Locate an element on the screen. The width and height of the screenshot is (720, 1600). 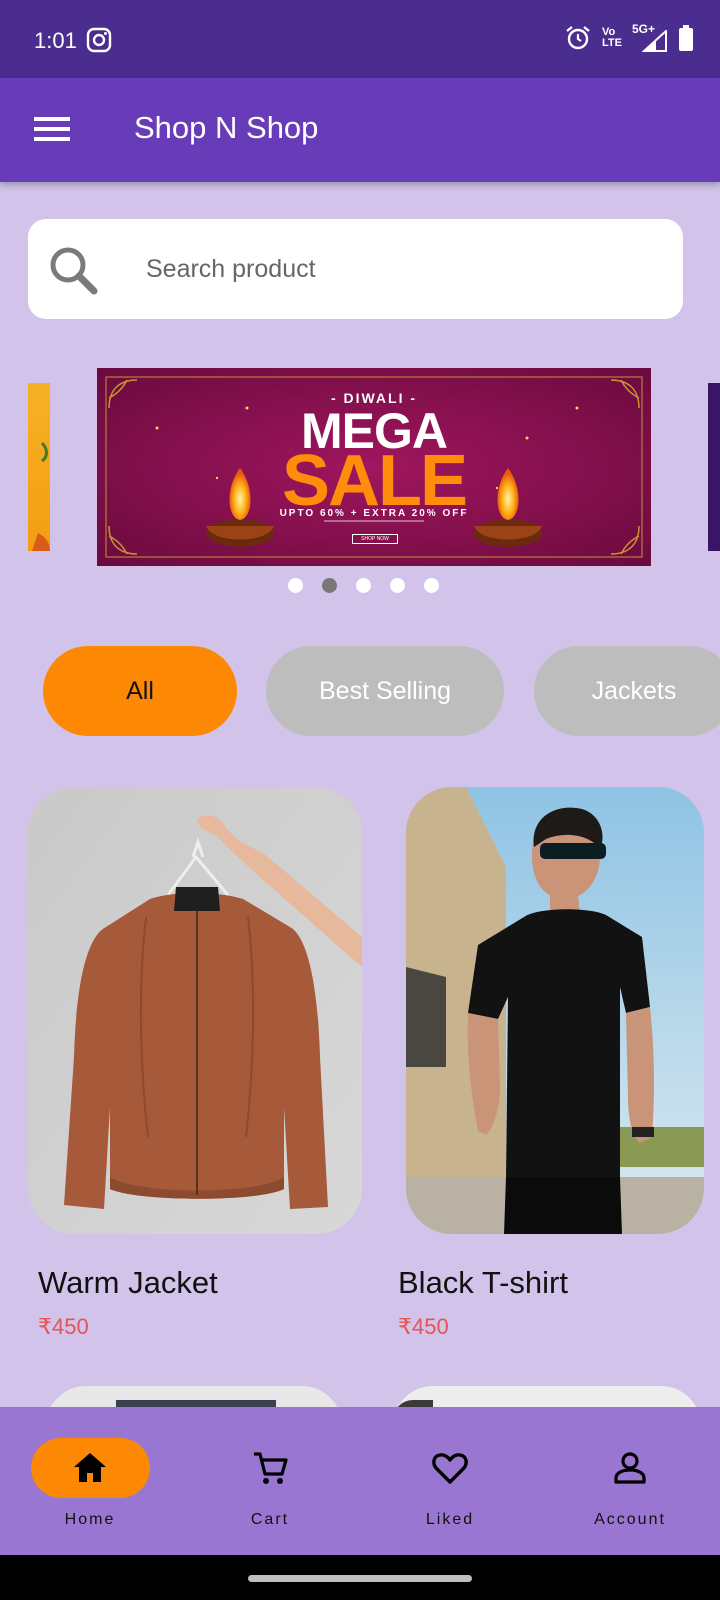
bottom-navigation: Home Cart Liked Account is located at coordinates (360, 1481).